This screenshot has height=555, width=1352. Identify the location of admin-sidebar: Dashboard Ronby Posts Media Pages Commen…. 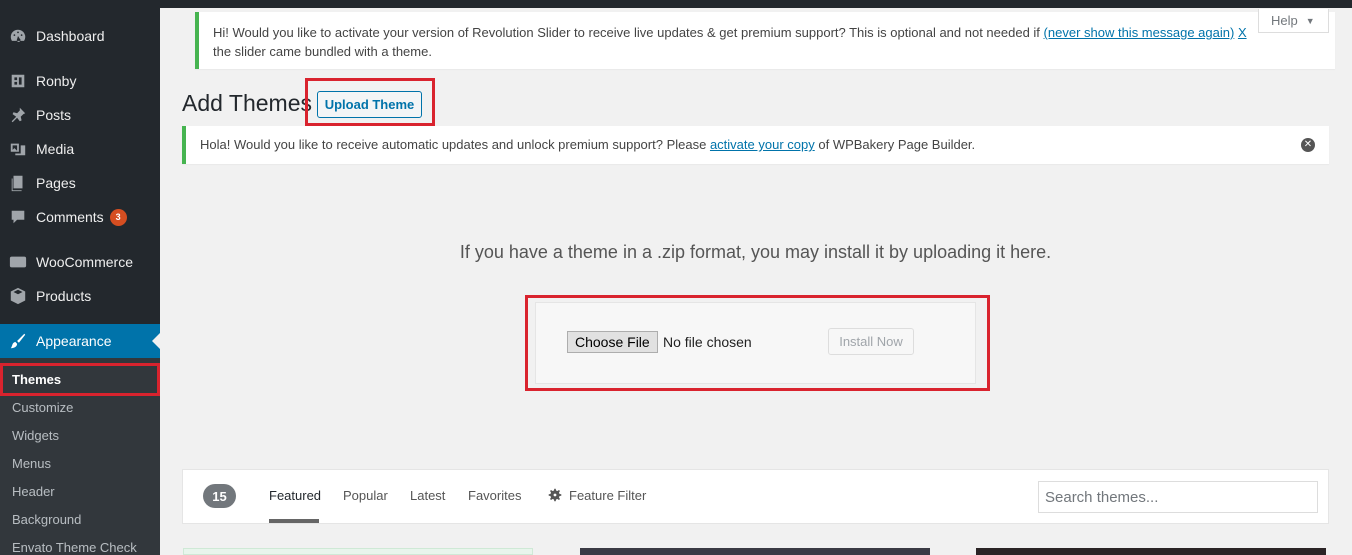
(80, 277).